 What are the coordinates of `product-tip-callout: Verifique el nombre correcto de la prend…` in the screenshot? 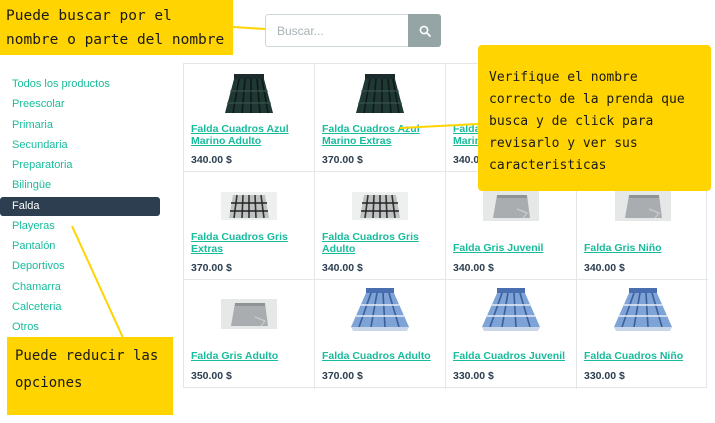 It's located at (594, 118).